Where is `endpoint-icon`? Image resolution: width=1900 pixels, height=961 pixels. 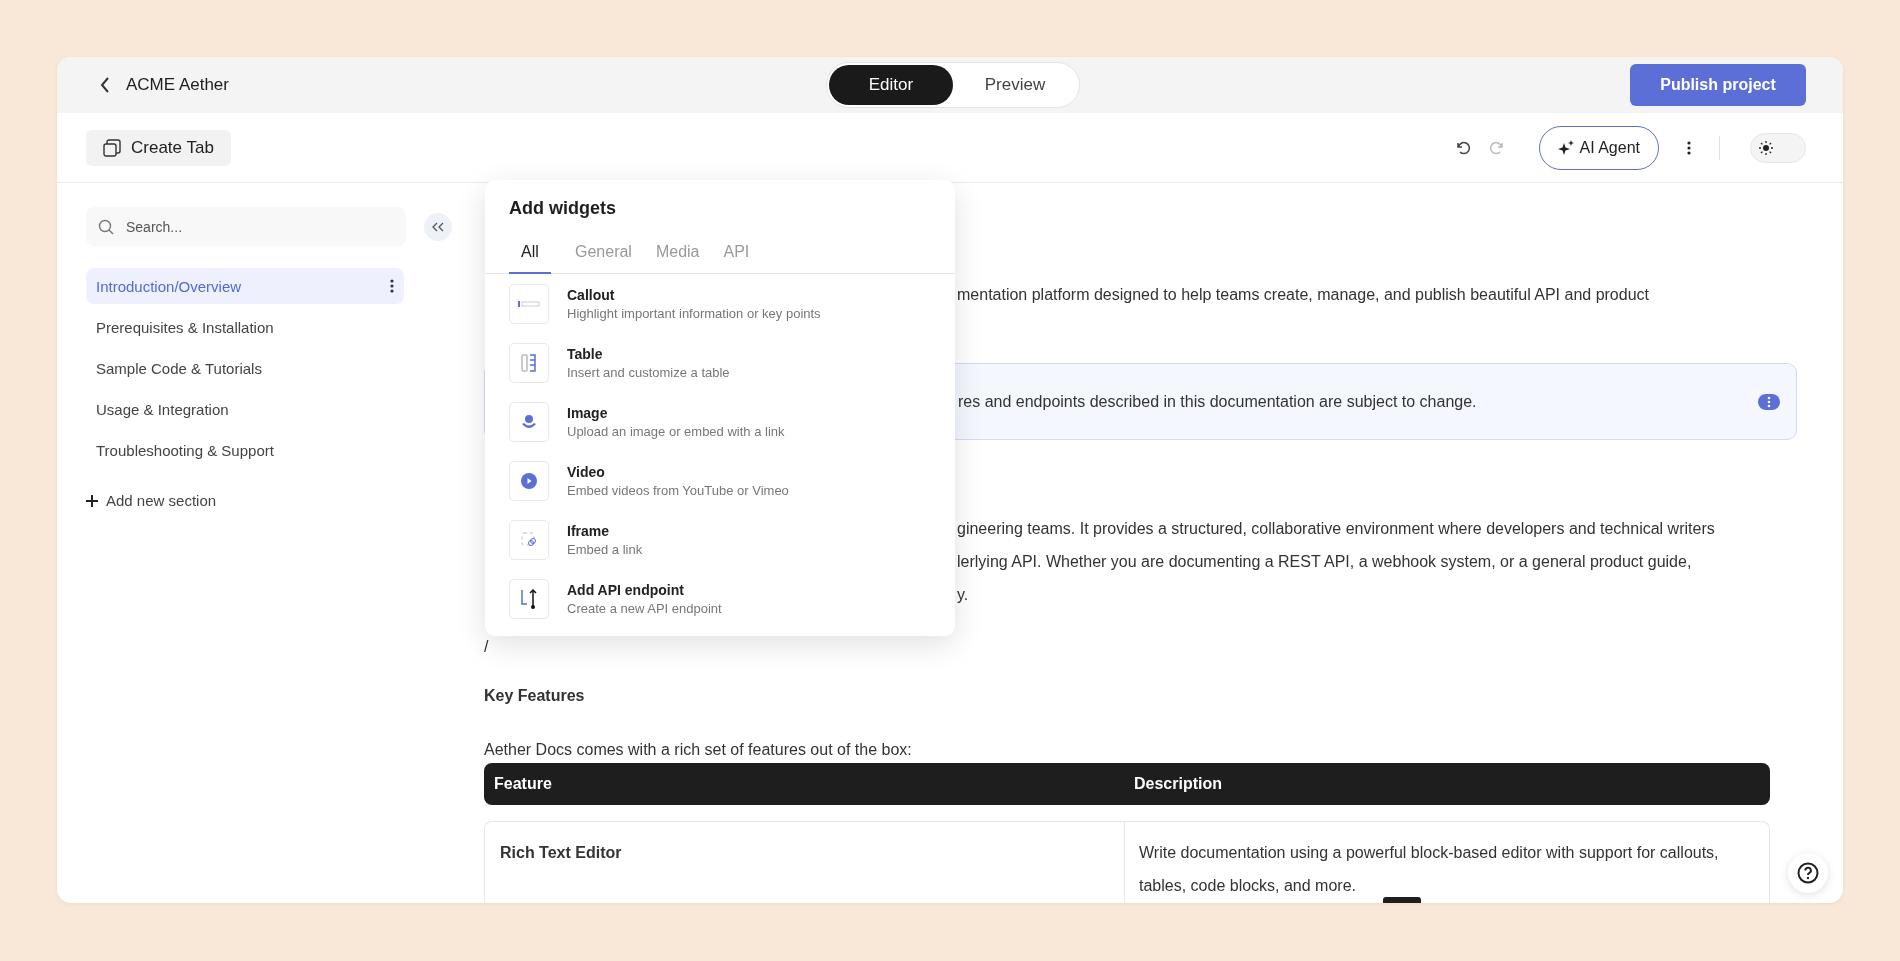
endpoint-icon is located at coordinates (529, 598).